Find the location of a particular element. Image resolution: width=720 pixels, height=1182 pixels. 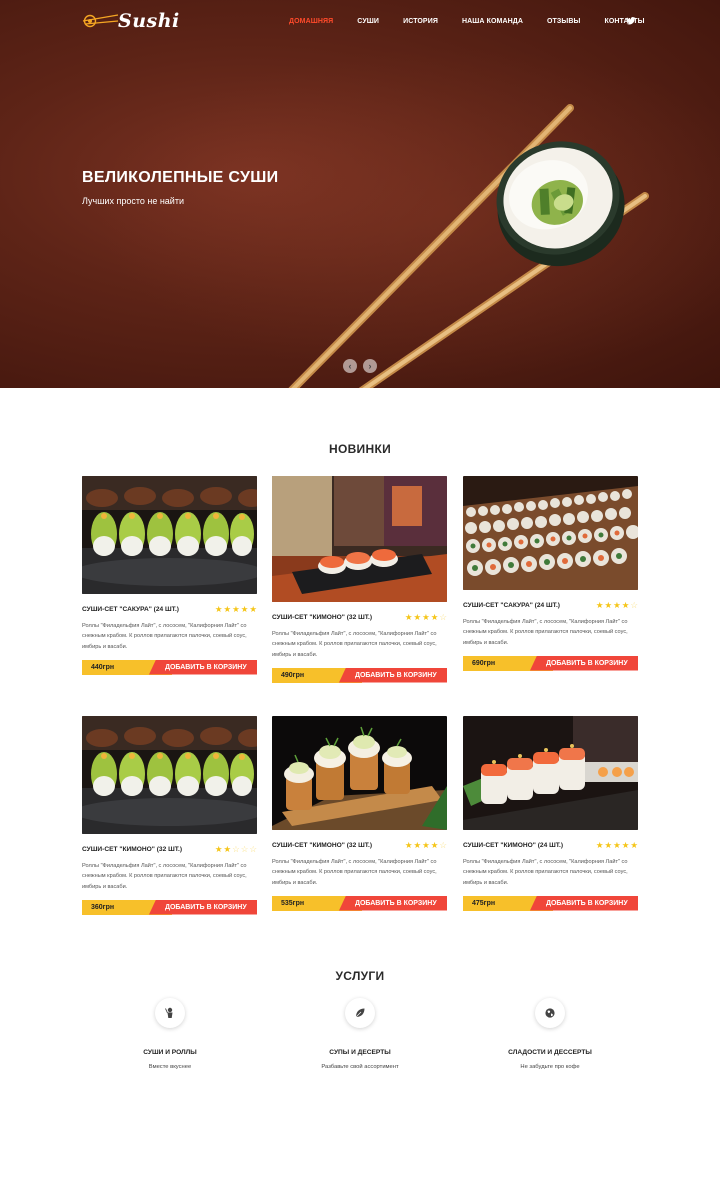

service-item: СЛАДОСТИ И ДЕССЕРТЫ Не забудьте про кофе is located at coordinates (550, 1034).